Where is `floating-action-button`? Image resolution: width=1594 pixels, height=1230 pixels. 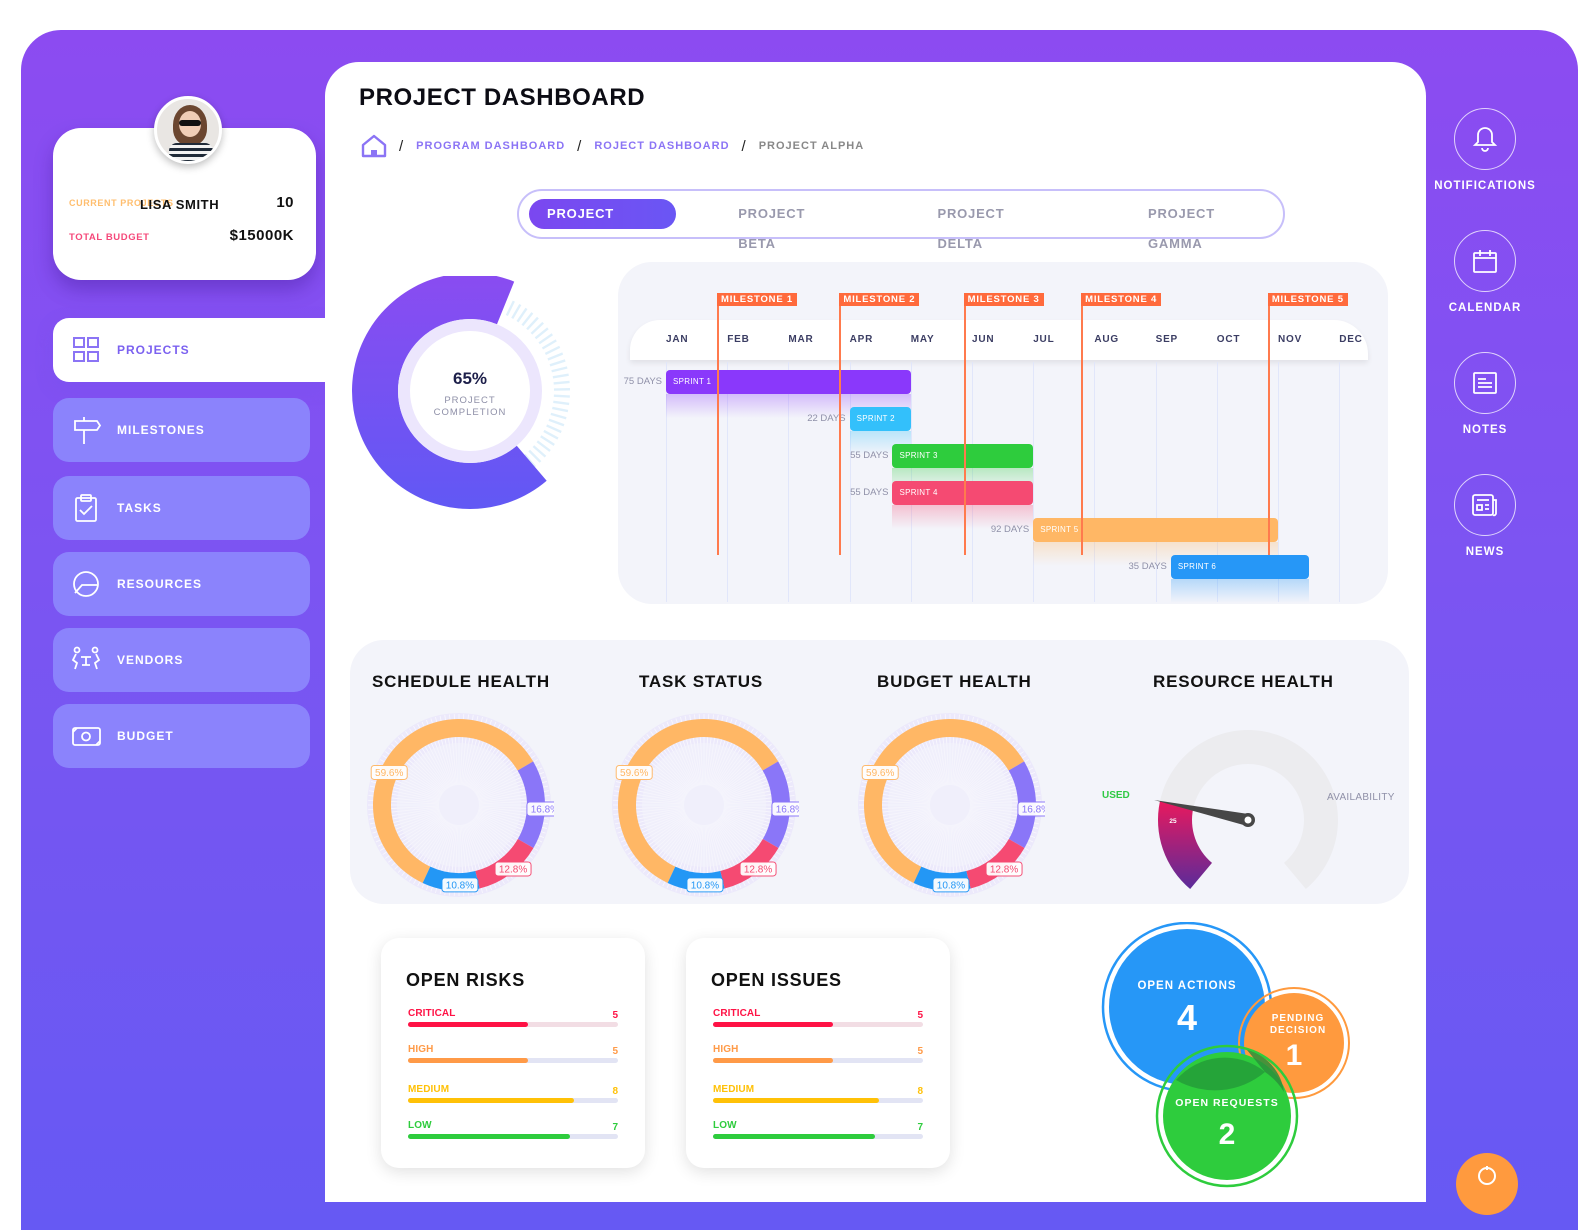 floating-action-button is located at coordinates (1487, 1184).